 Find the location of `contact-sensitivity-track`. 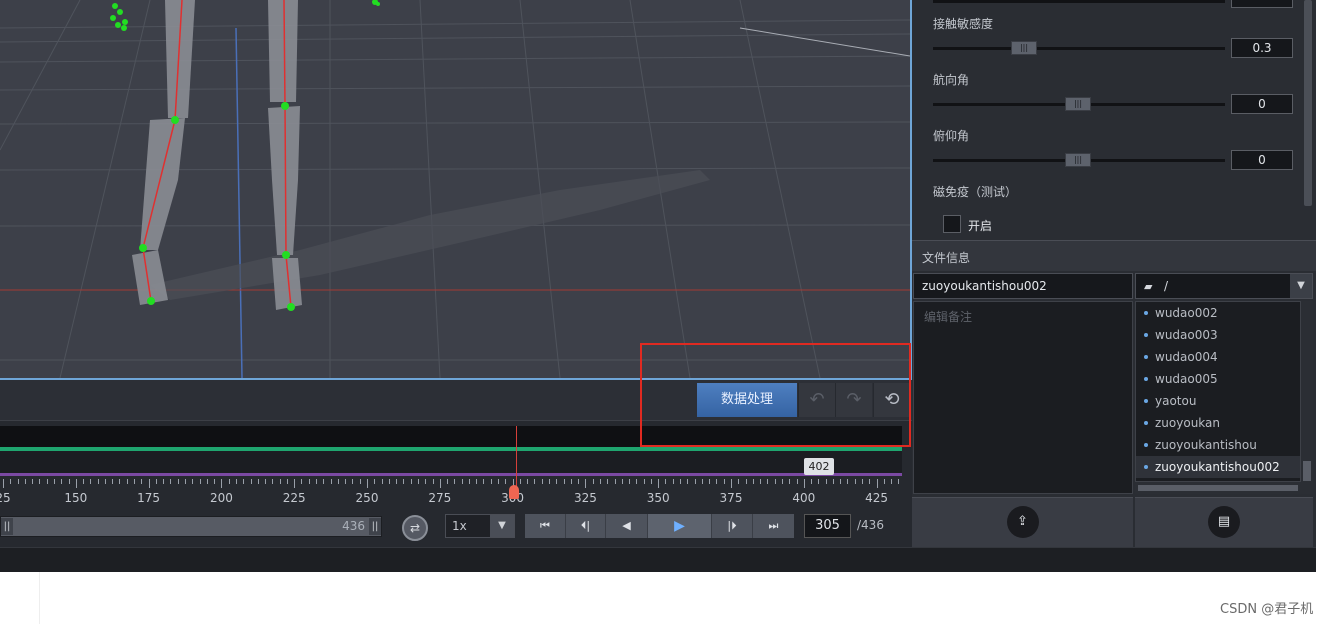

contact-sensitivity-track is located at coordinates (1079, 48).